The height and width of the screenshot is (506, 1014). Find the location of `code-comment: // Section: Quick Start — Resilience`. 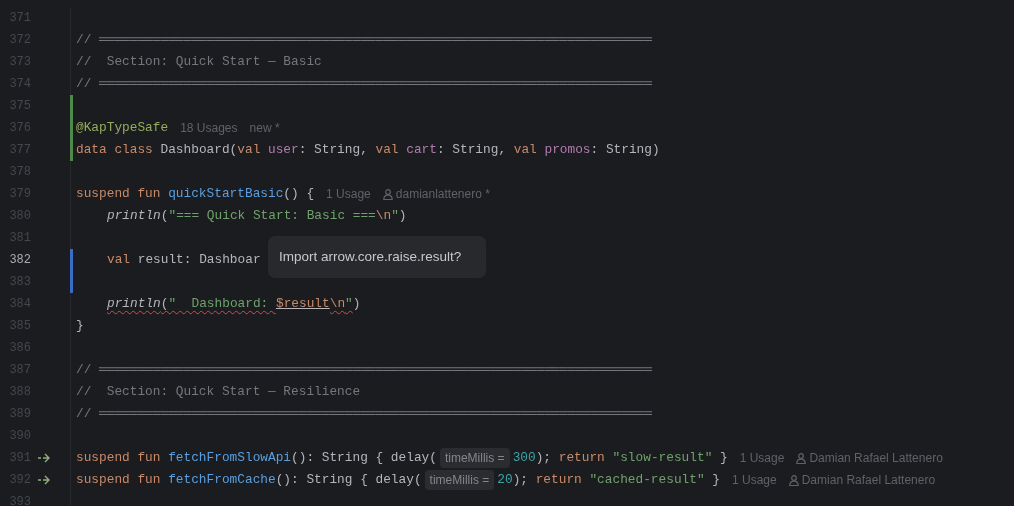

code-comment: // Section: Quick Start — Resilience is located at coordinates (218, 392).